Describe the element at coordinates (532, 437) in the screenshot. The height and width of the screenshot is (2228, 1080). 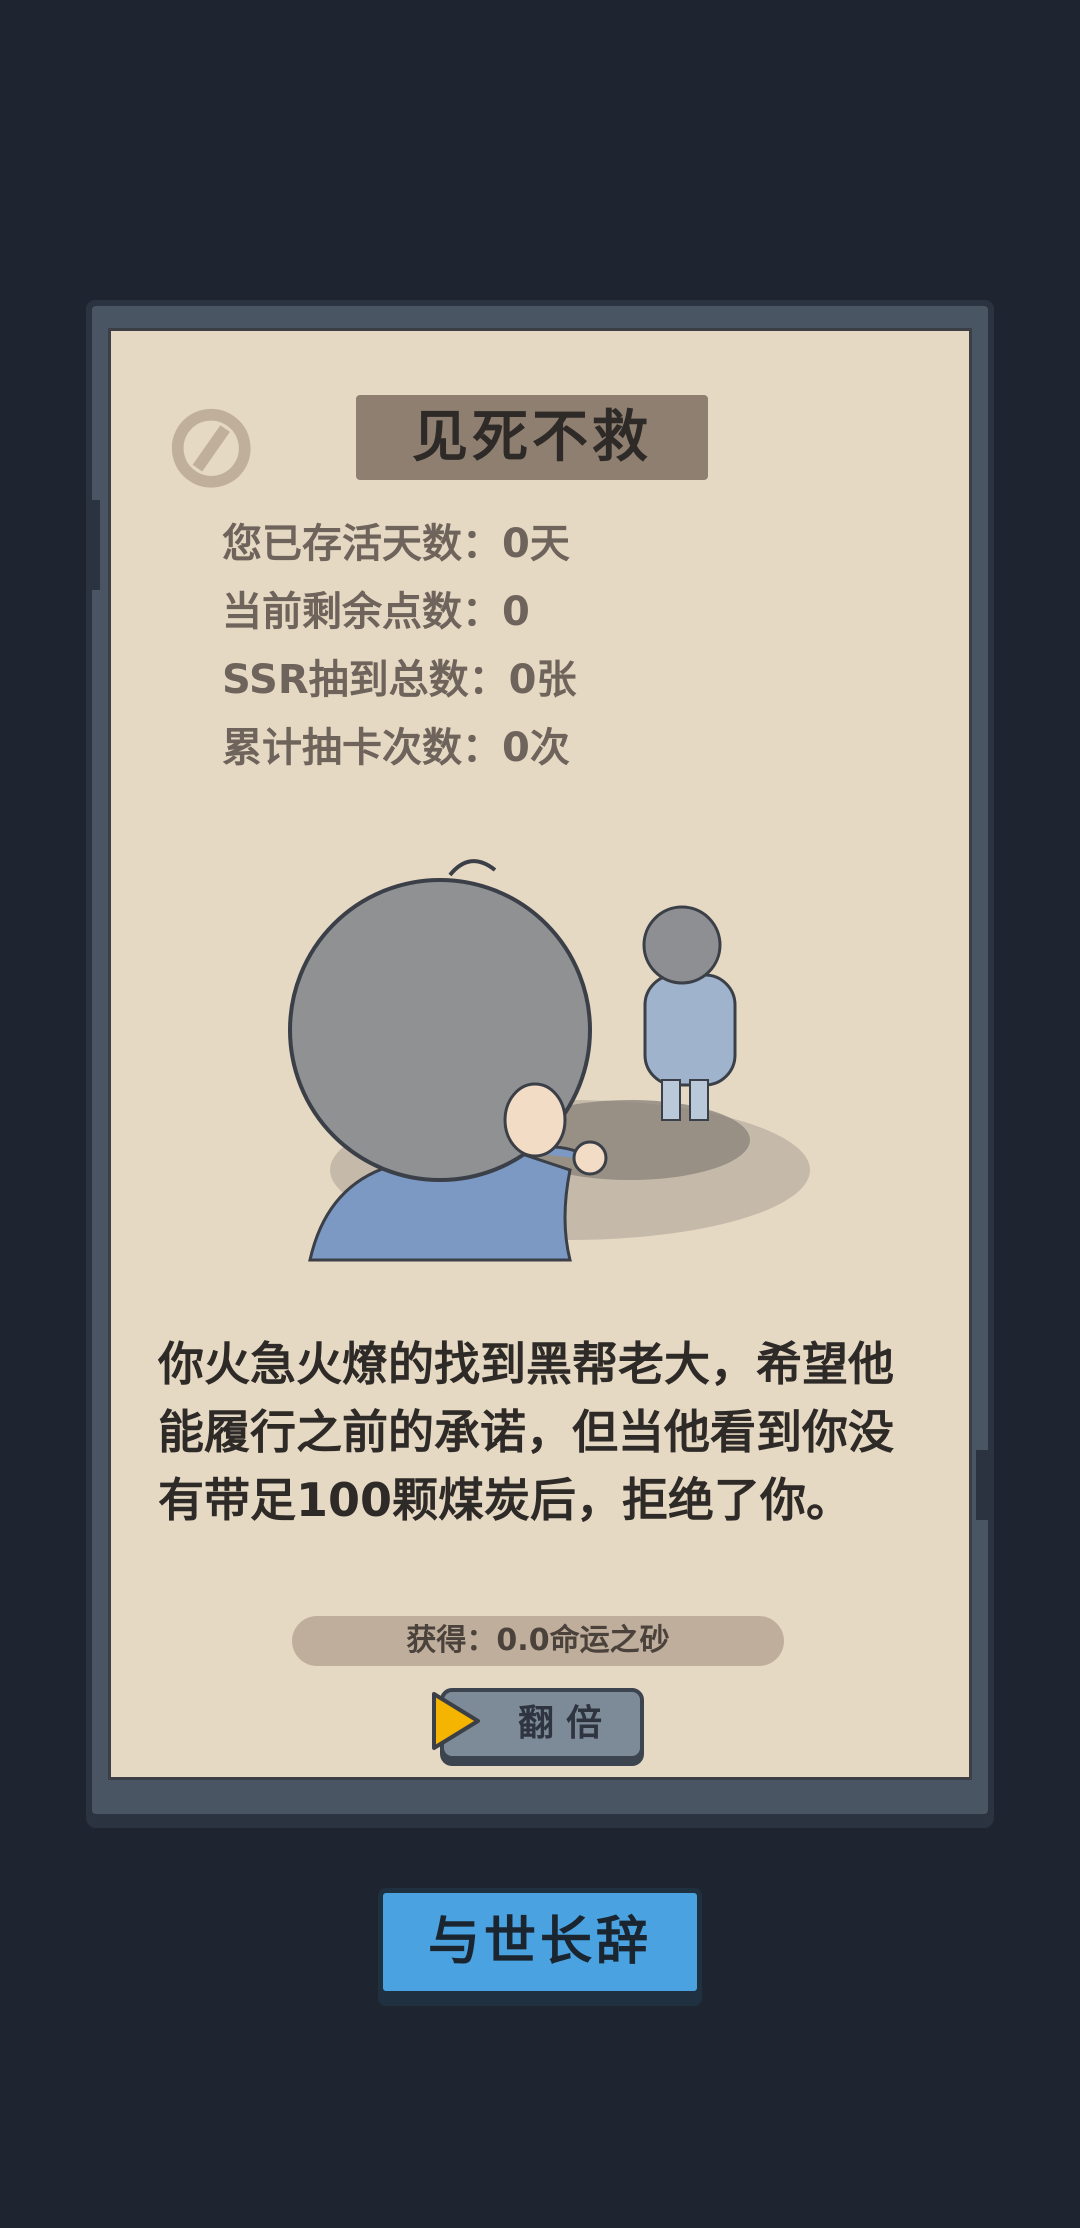
I see `event-title: 见死不救` at that location.